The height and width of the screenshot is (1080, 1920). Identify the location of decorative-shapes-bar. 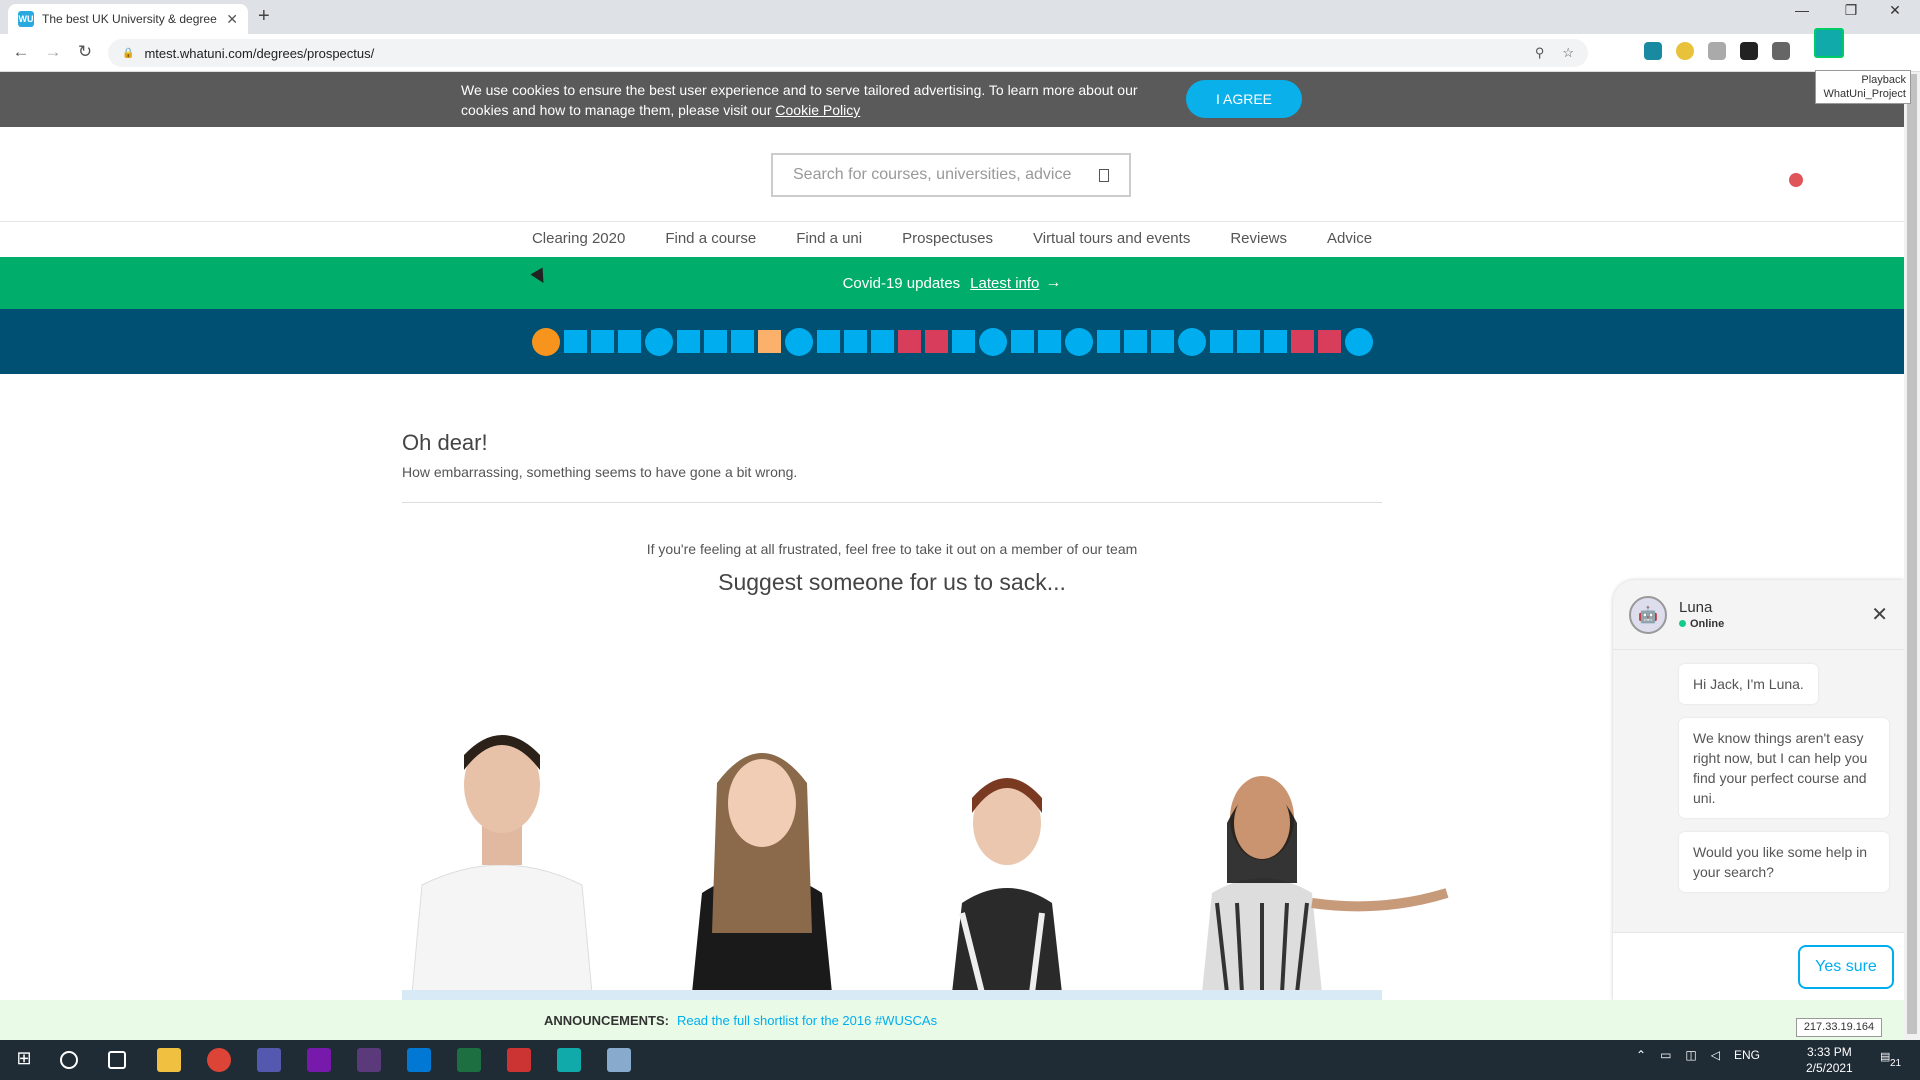
(952, 341).